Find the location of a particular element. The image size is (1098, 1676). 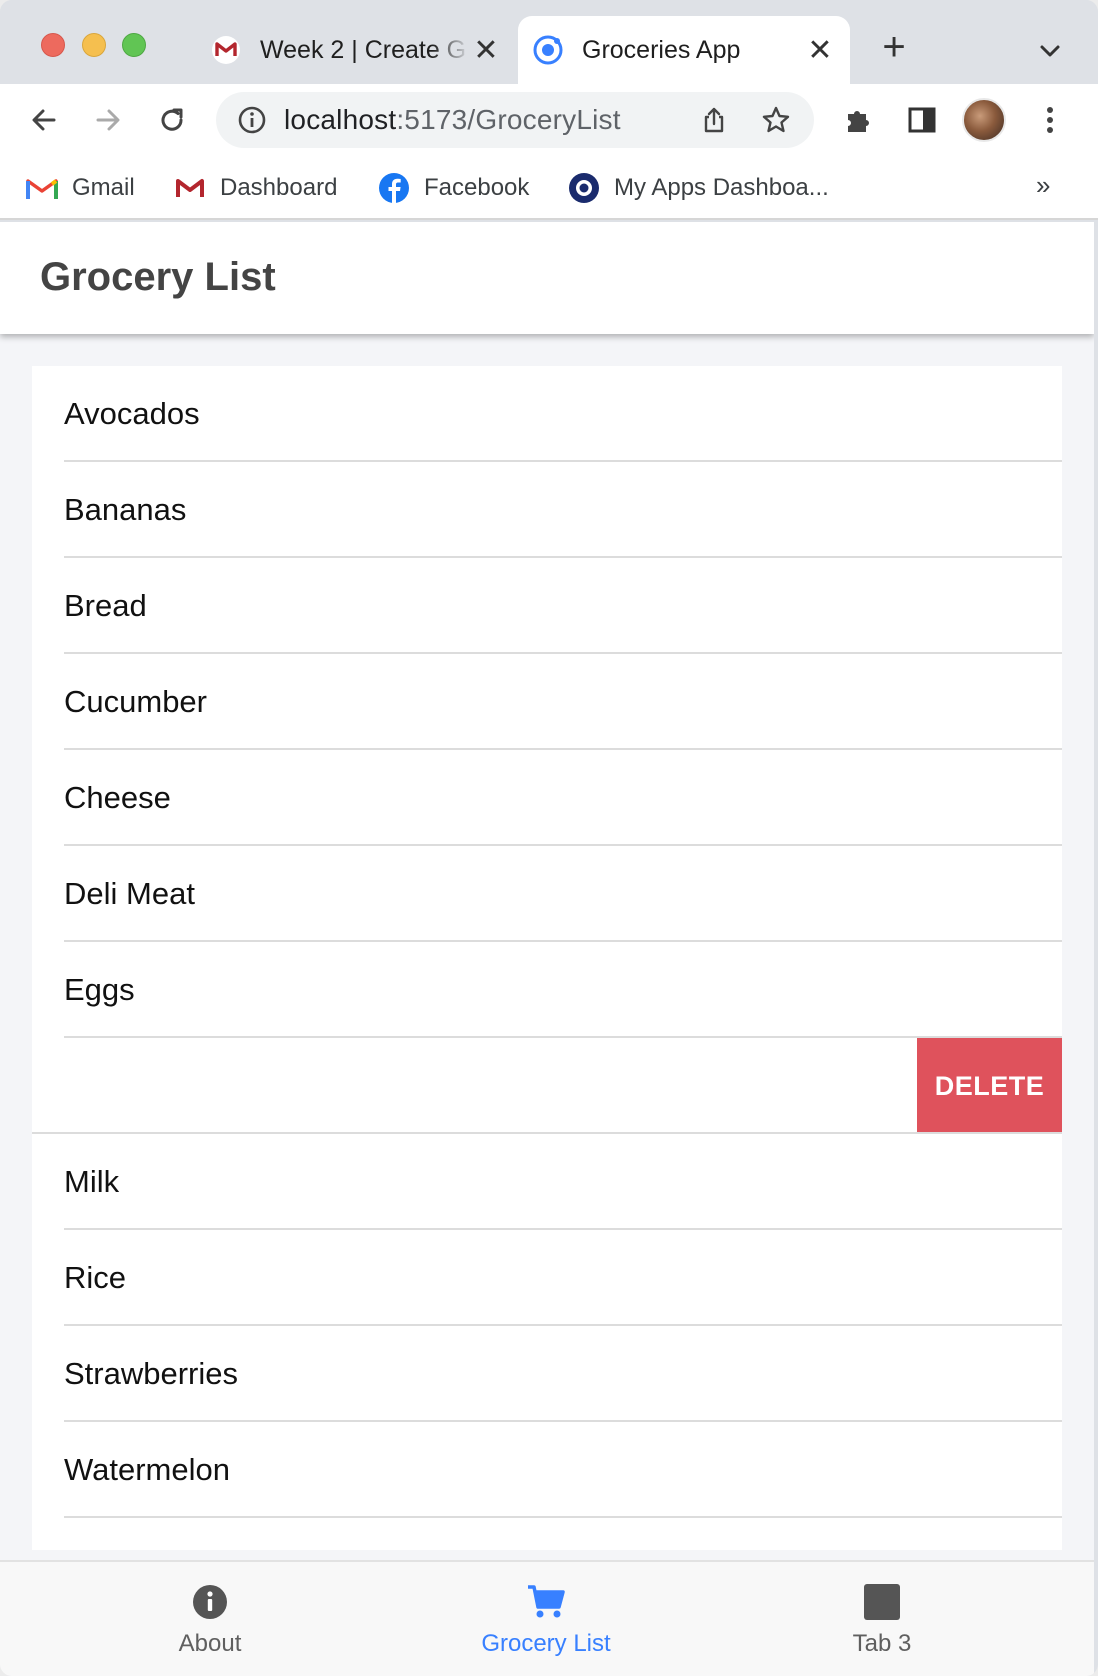

tab-3: Tab 3 is located at coordinates (882, 1619).